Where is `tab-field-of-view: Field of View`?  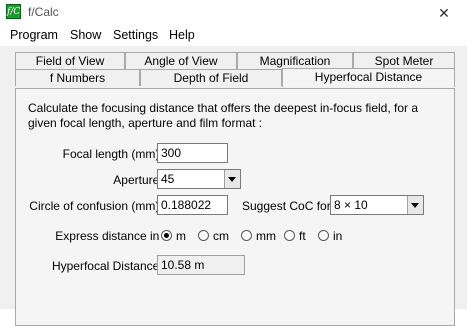 tab-field-of-view: Field of View is located at coordinates (70, 60).